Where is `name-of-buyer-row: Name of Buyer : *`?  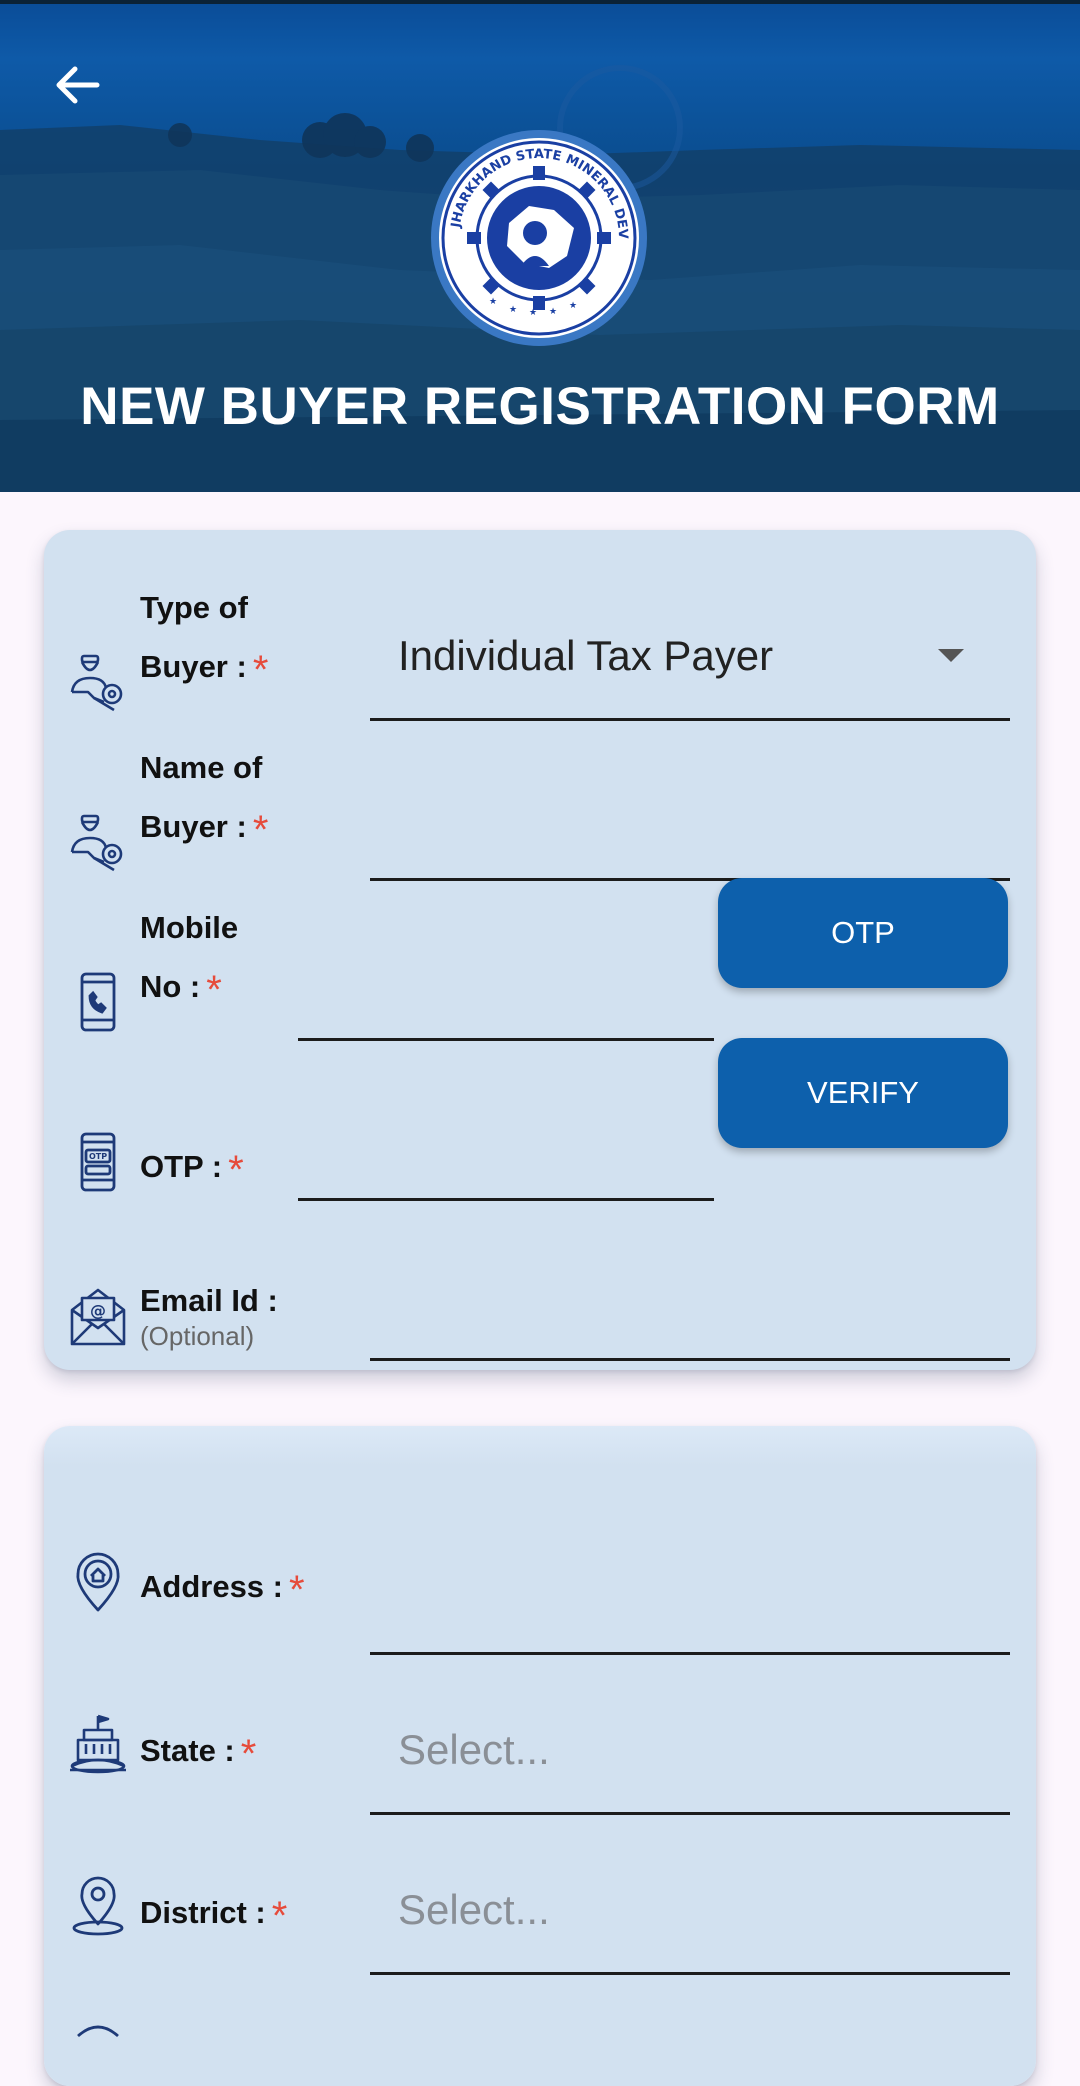
name-of-buyer-row: Name of Buyer : * is located at coordinates (540, 810).